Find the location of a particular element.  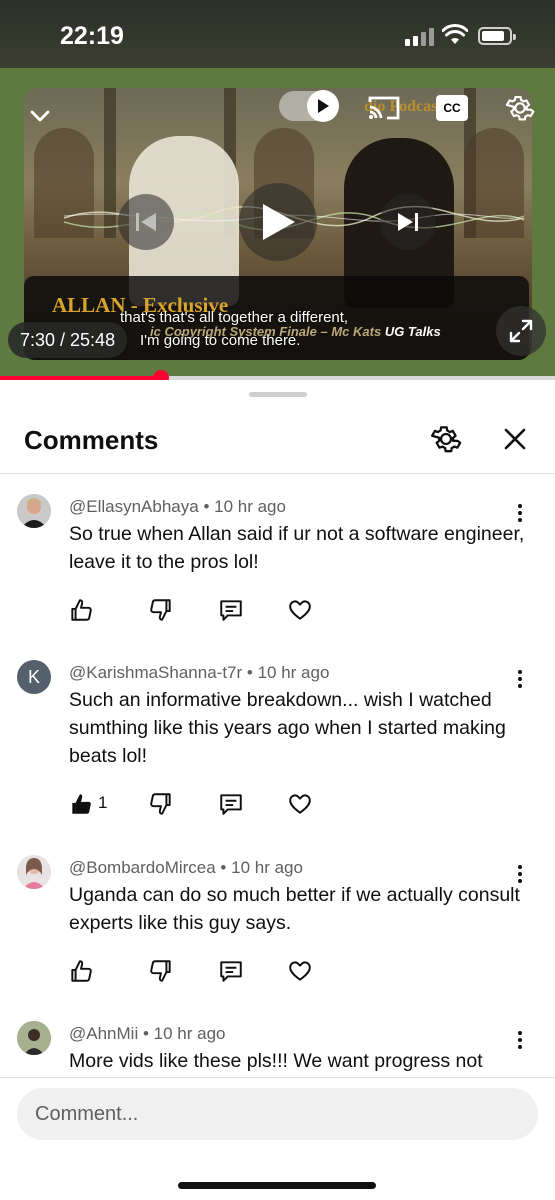

settings-gear-icon is located at coordinates (520, 108).